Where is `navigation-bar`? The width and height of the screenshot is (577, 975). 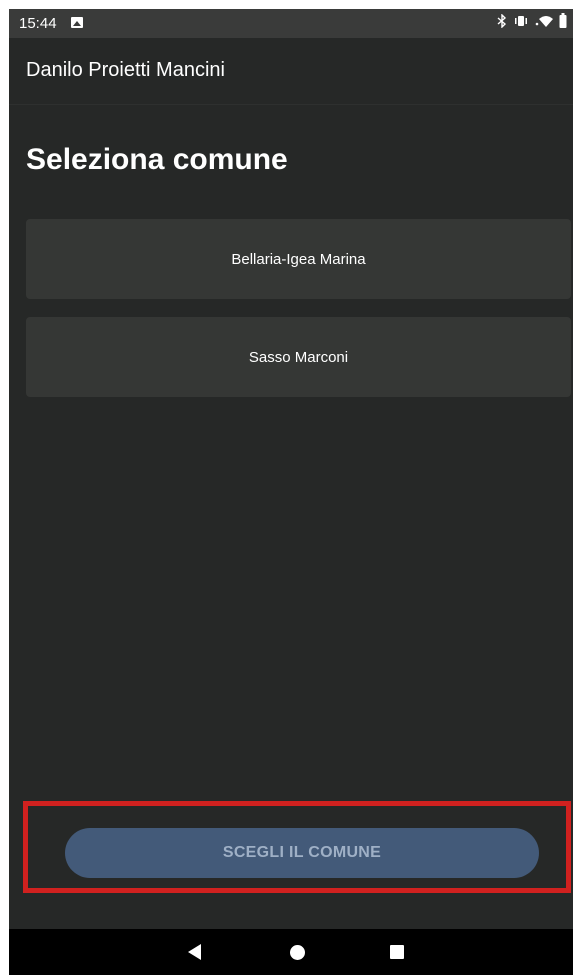
navigation-bar is located at coordinates (291, 952).